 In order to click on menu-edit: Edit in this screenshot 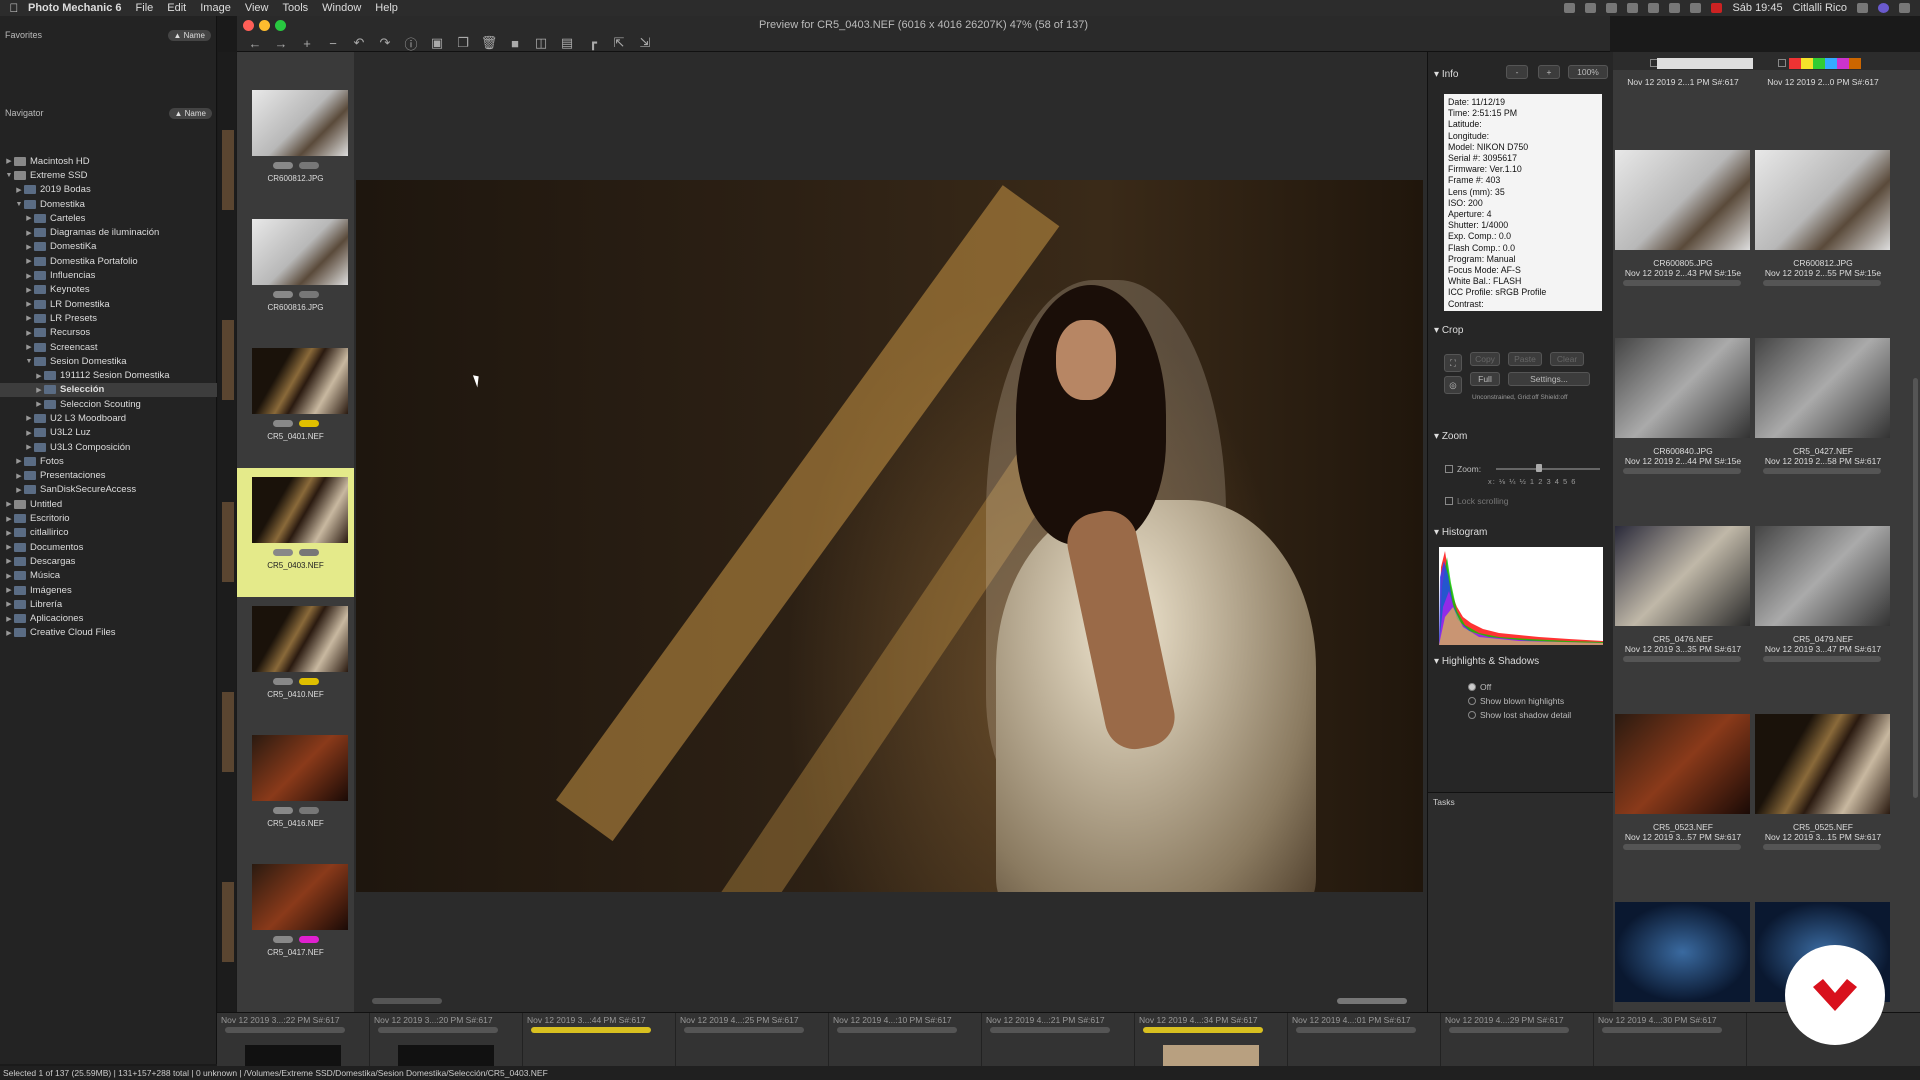, I will do `click(176, 8)`.